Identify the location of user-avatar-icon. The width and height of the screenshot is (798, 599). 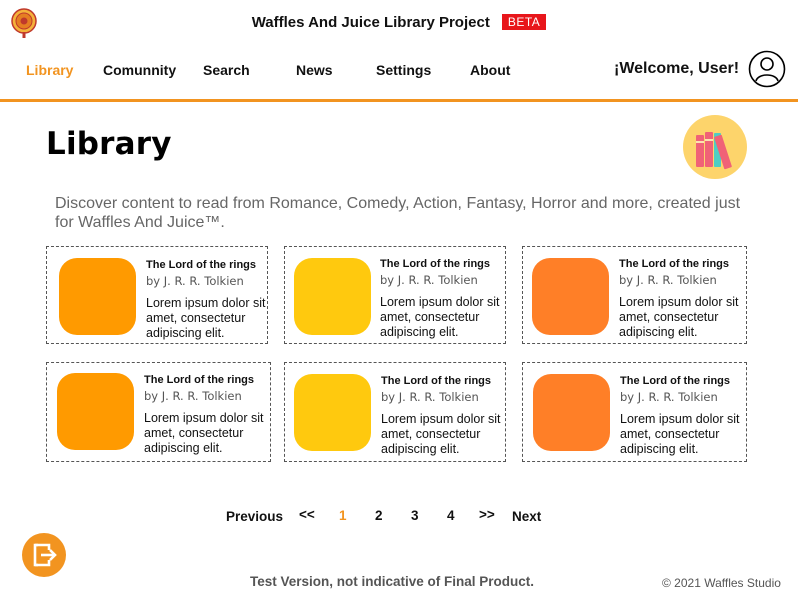
(767, 69).